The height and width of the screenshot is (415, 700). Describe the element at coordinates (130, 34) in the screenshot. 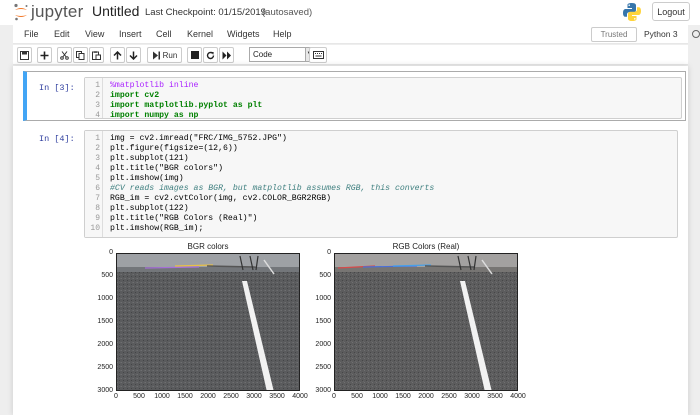

I see `menu-insert: Insert` at that location.